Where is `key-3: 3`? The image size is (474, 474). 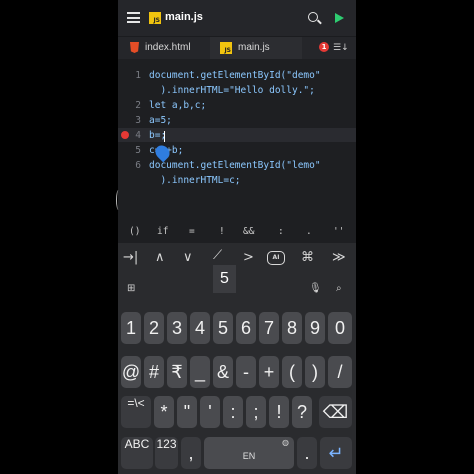
key-3: 3 is located at coordinates (177, 328).